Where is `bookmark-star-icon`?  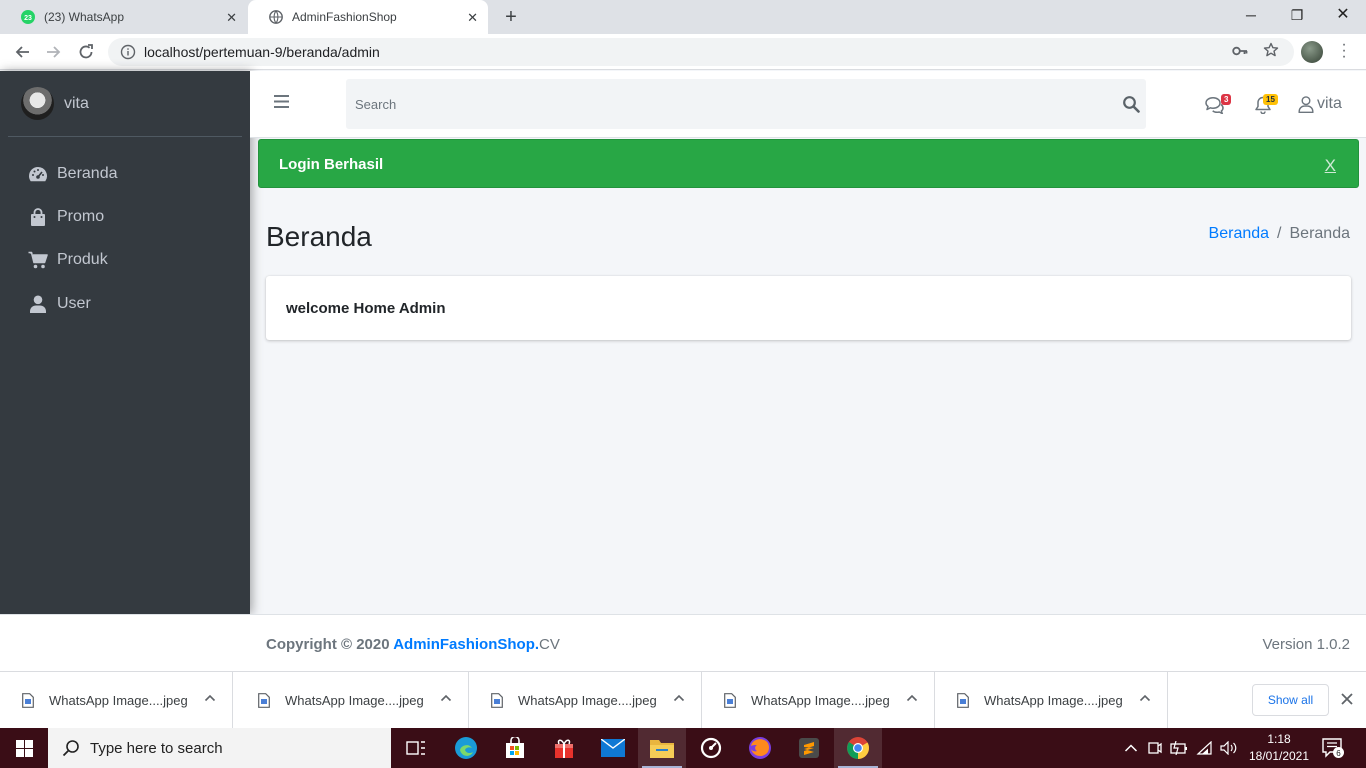
bookmark-star-icon is located at coordinates (1271, 52).